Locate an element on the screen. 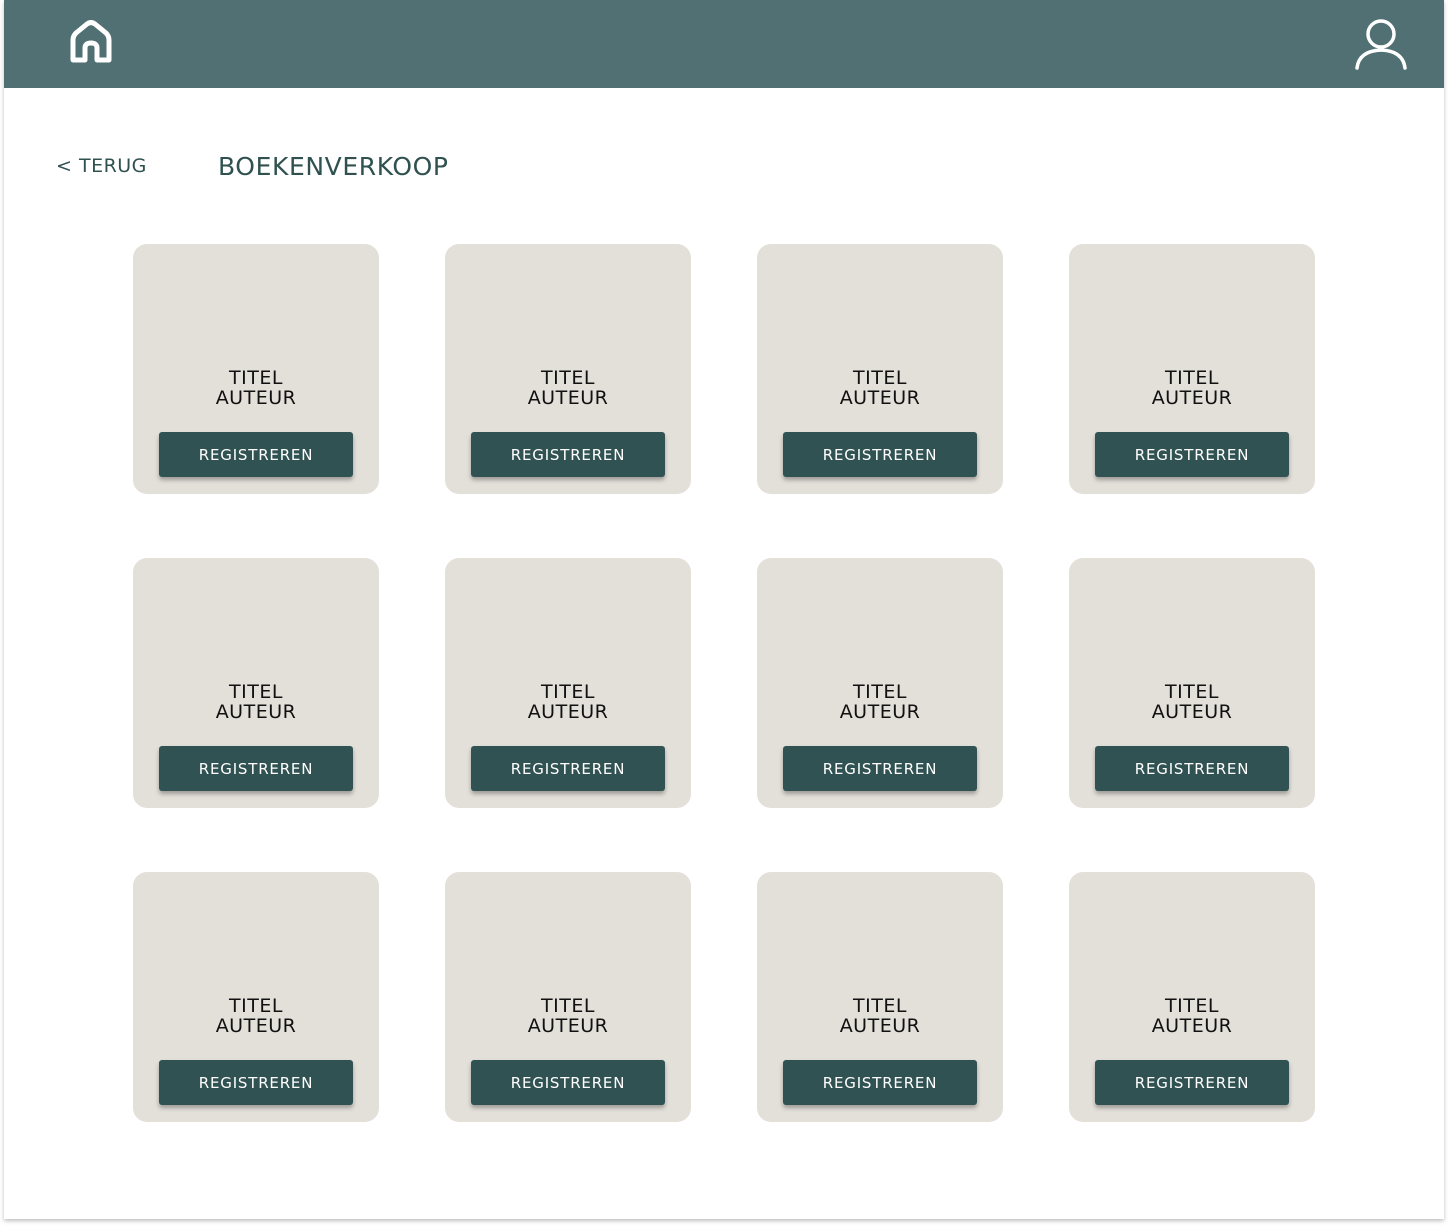  page-title: BOEKENVERKOOP is located at coordinates (333, 166).